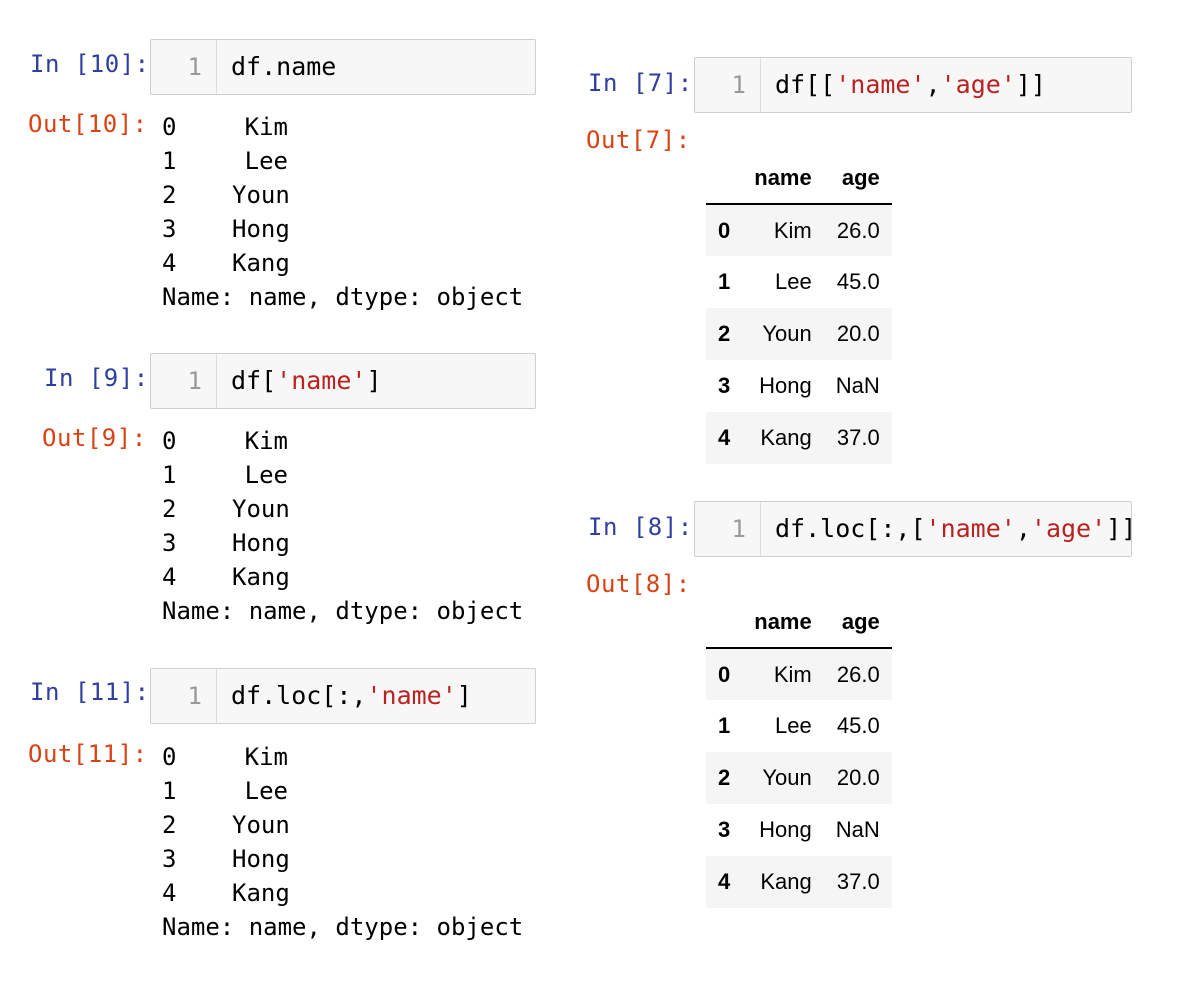 The width and height of the screenshot is (1179, 987). What do you see at coordinates (90, 64) in the screenshot?
I see `in-prompt: In [10]:` at bounding box center [90, 64].